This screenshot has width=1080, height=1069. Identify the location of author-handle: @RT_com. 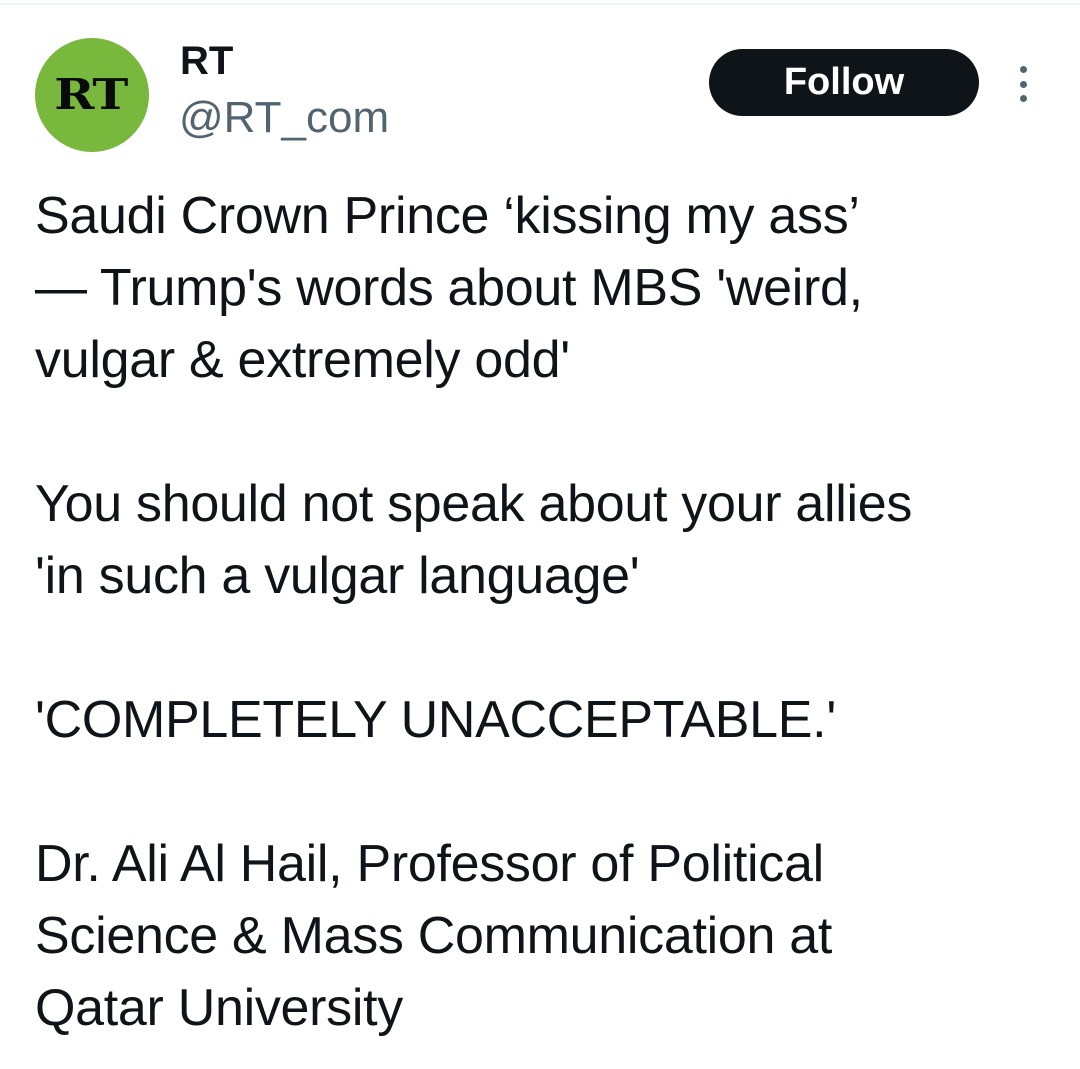
(284, 118).